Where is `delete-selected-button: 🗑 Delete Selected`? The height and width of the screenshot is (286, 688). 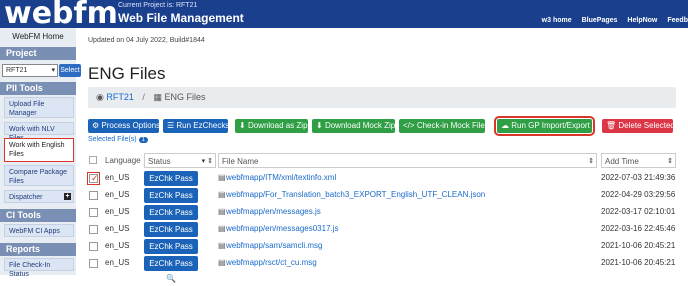 delete-selected-button: 🗑 Delete Selected is located at coordinates (638, 126).